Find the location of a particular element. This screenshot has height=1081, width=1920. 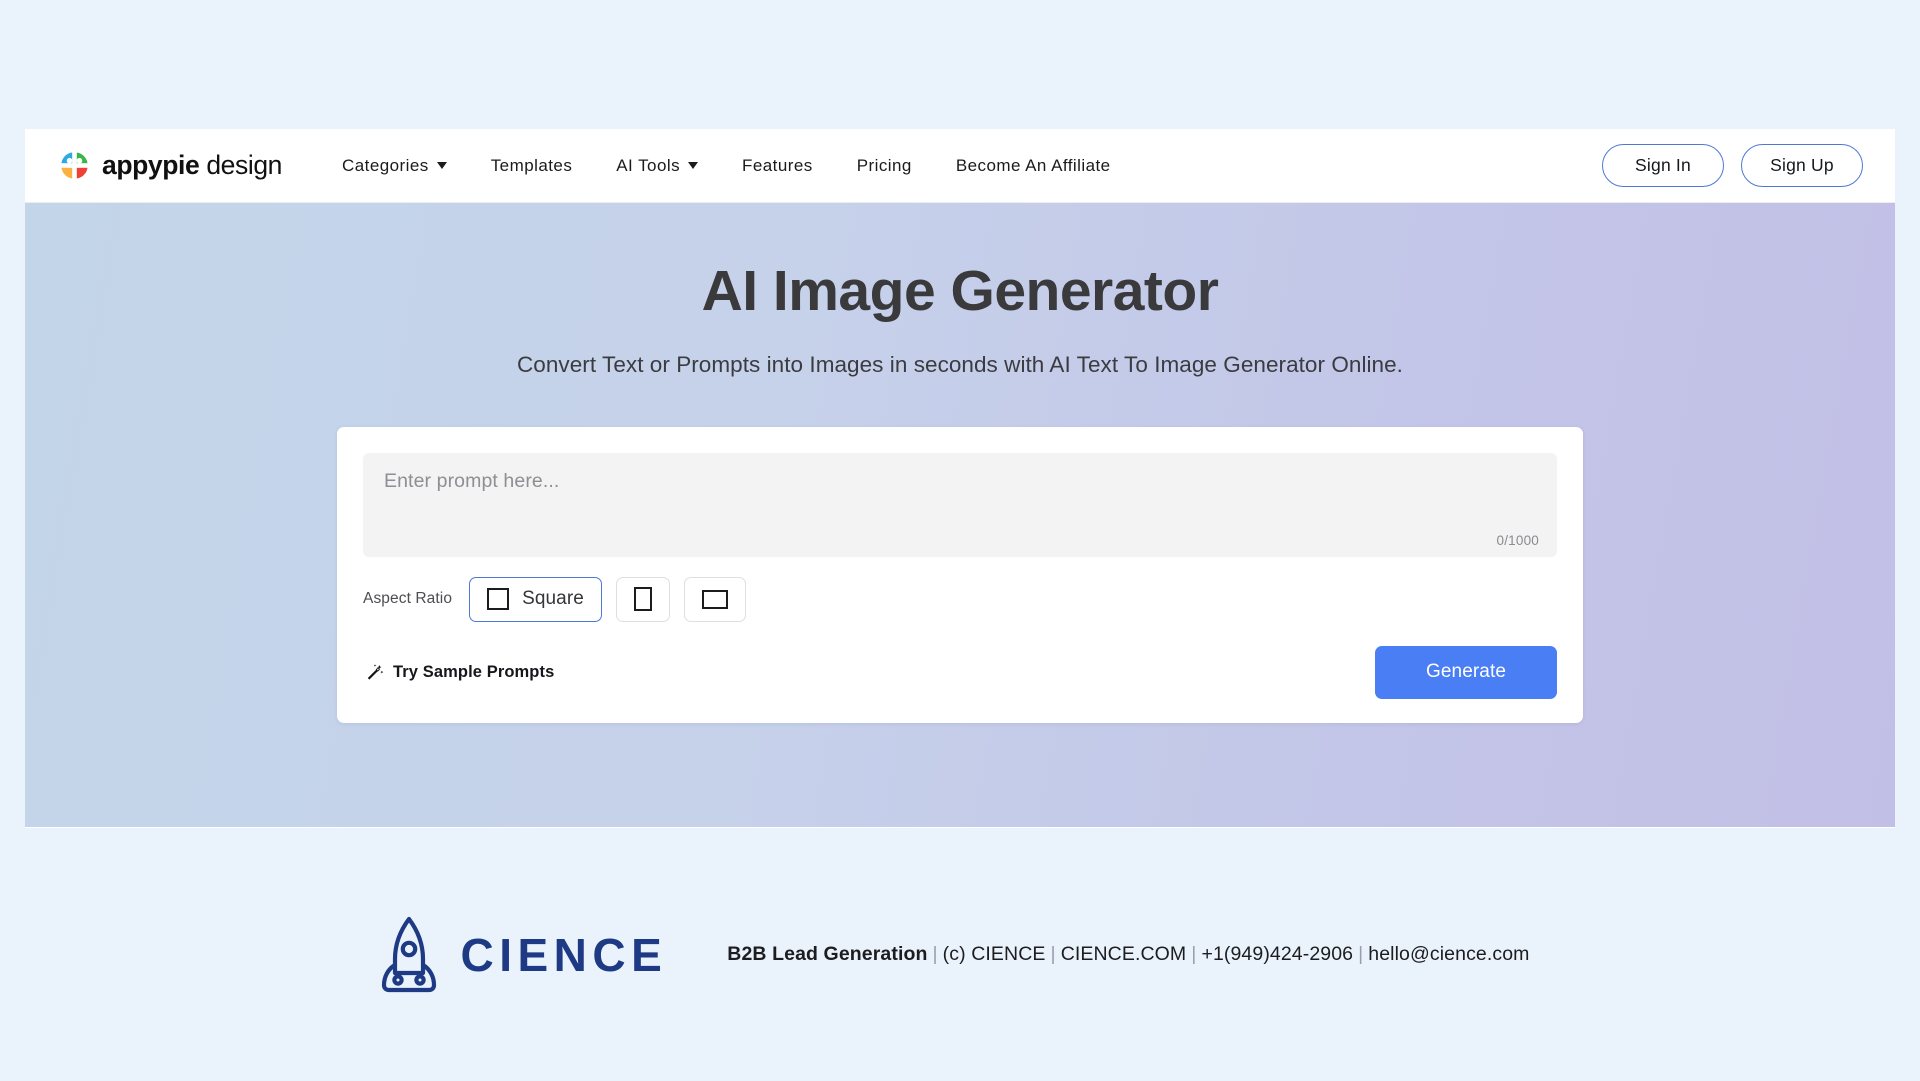

aspect-ratio-group: Aspect Ratio Square is located at coordinates (960, 599).